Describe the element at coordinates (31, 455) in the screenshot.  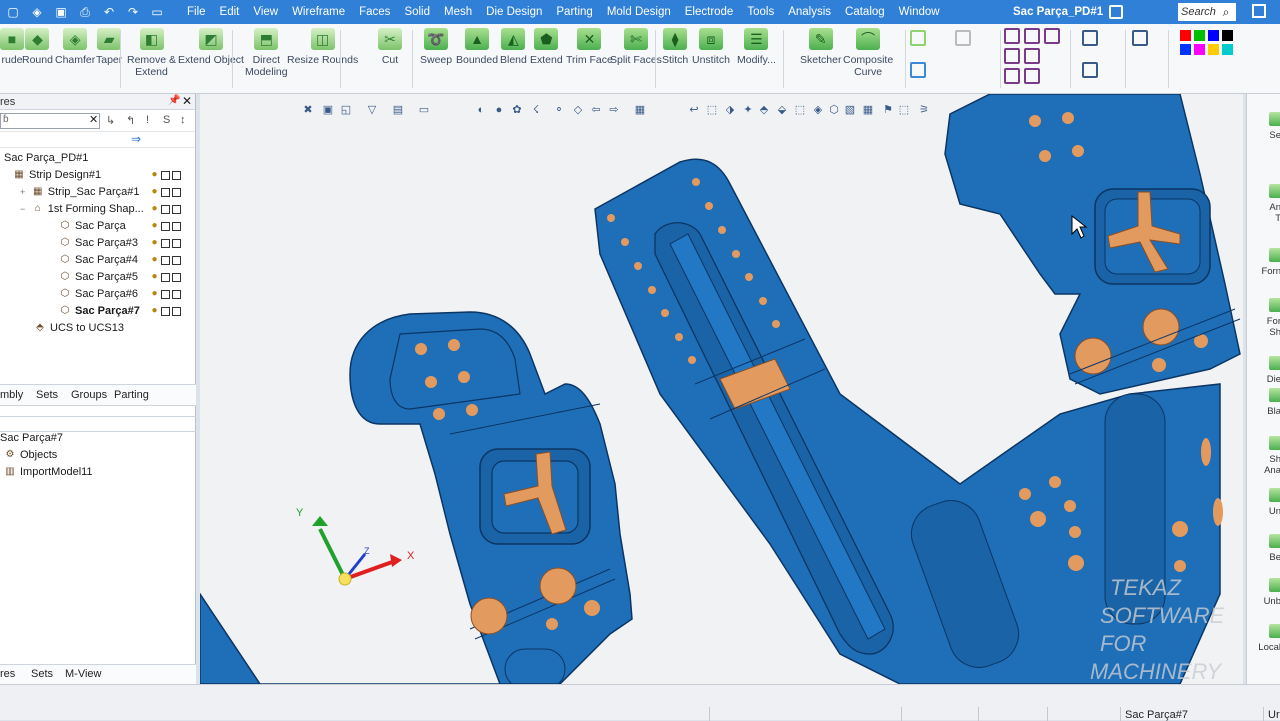
I see `object-item: ⚙ Objects` at that location.